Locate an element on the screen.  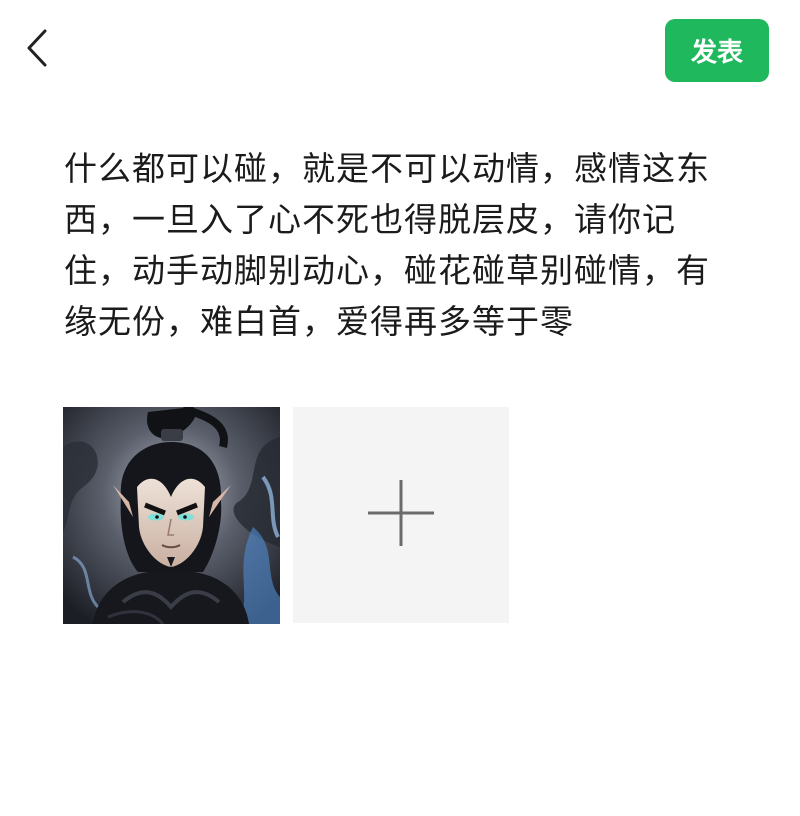
photo-thumbnail is located at coordinates (171, 515).